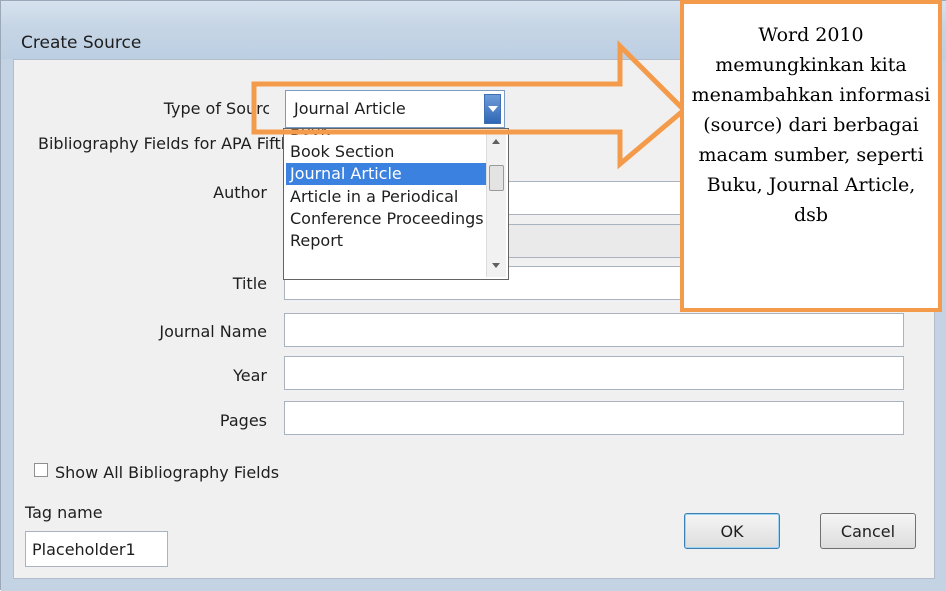 The width and height of the screenshot is (946, 591). What do you see at coordinates (222, 108) in the screenshot?
I see `type-of-source-label: Type of Source` at bounding box center [222, 108].